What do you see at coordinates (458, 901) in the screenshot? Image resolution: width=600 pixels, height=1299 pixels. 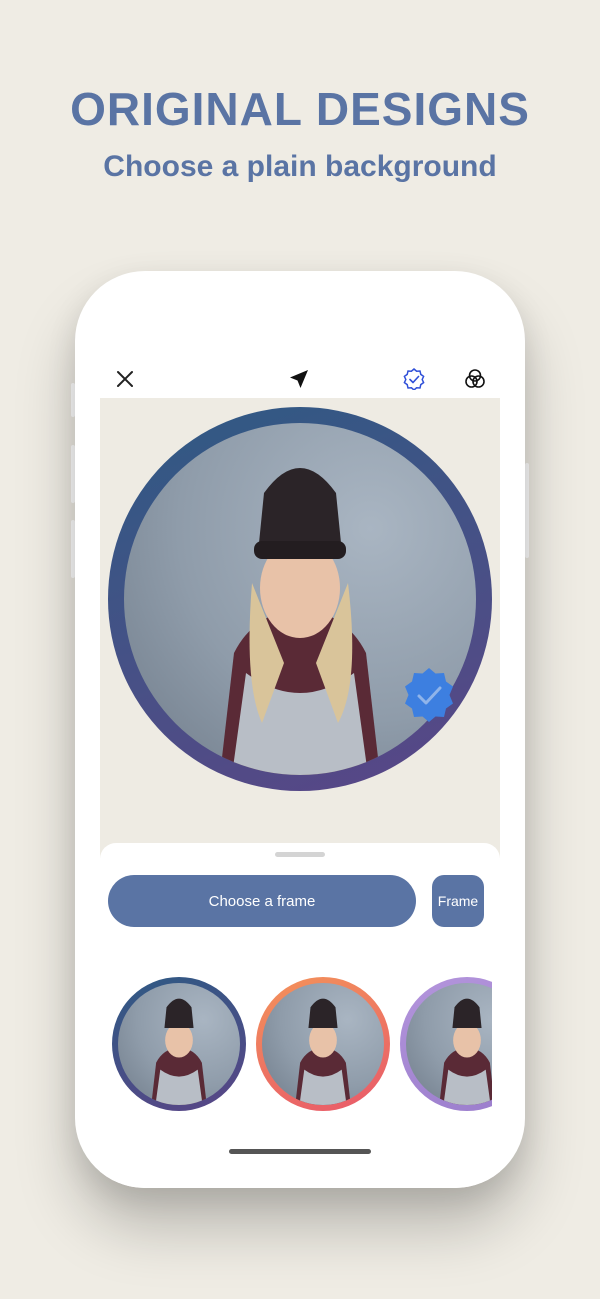 I see `frame-tab-button: Frame` at bounding box center [458, 901].